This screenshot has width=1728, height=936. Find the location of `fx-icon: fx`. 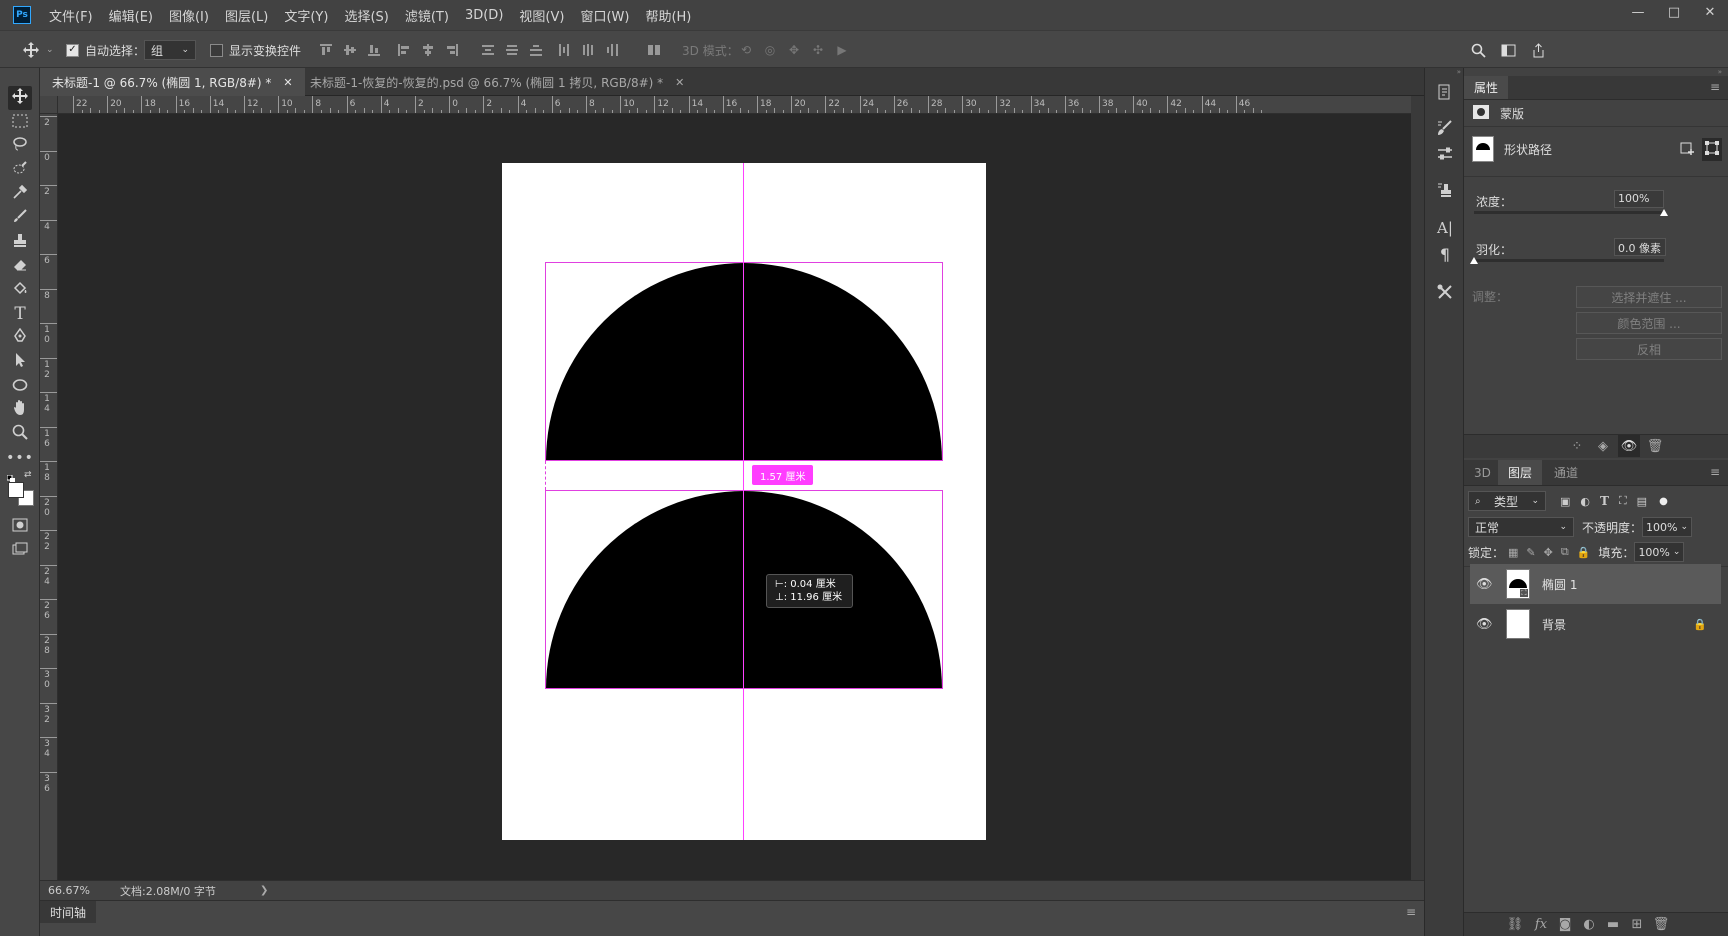

fx-icon: fx is located at coordinates (1541, 924).